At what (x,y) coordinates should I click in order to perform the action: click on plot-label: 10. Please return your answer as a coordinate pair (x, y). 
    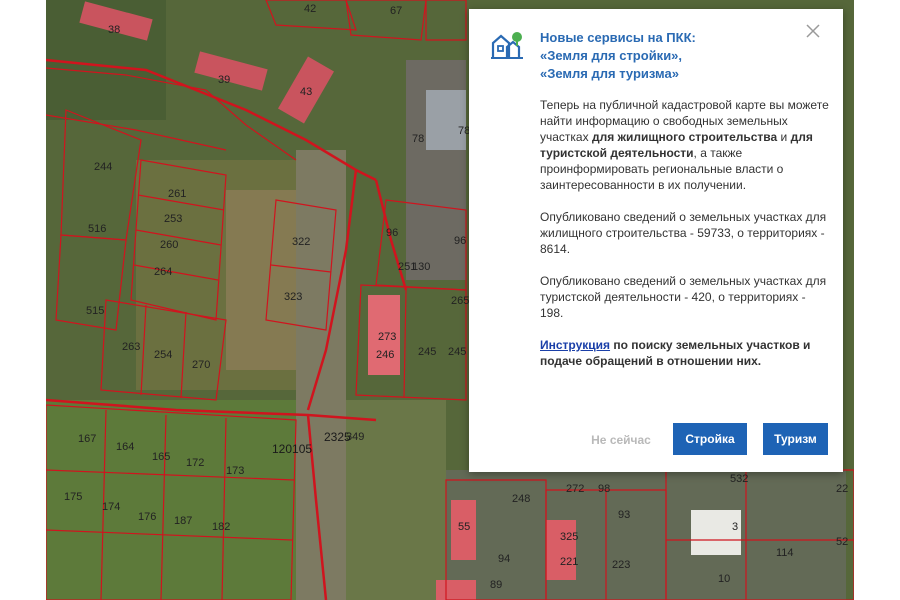
    Looking at the image, I should click on (724, 579).